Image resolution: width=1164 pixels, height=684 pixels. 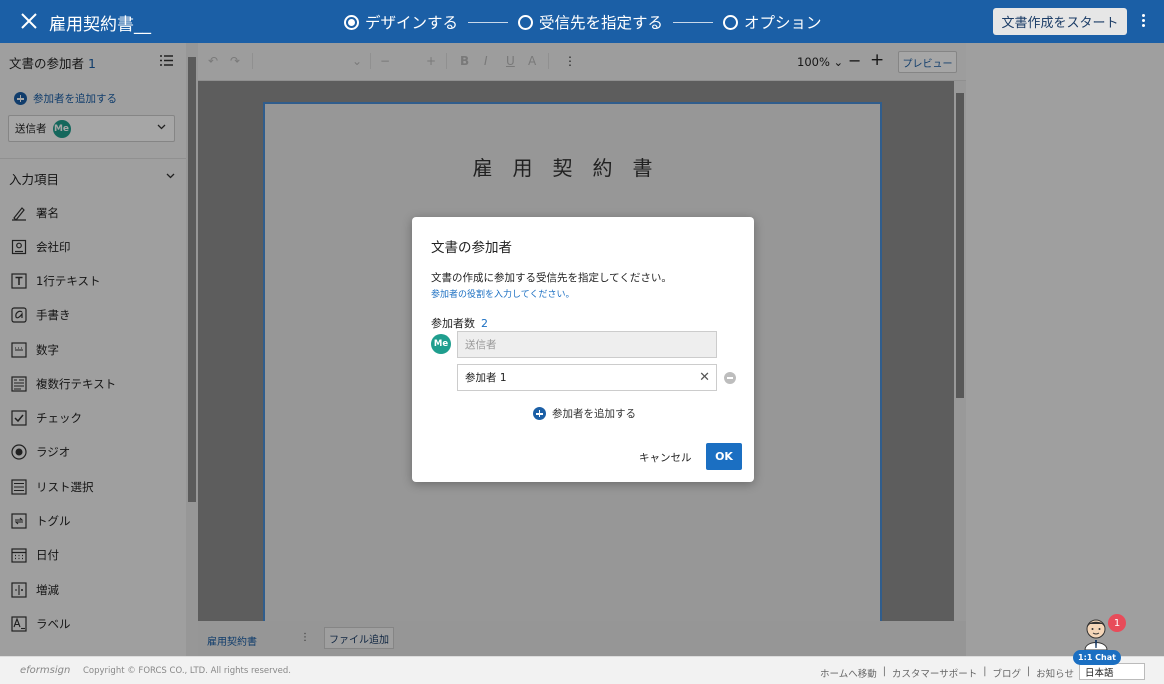 I want to click on step-indicator: デザインする 受信先を指定する オプション, so click(x=583, y=22).